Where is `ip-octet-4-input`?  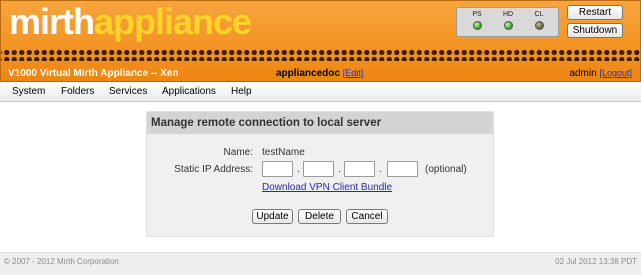 ip-octet-4-input is located at coordinates (402, 169).